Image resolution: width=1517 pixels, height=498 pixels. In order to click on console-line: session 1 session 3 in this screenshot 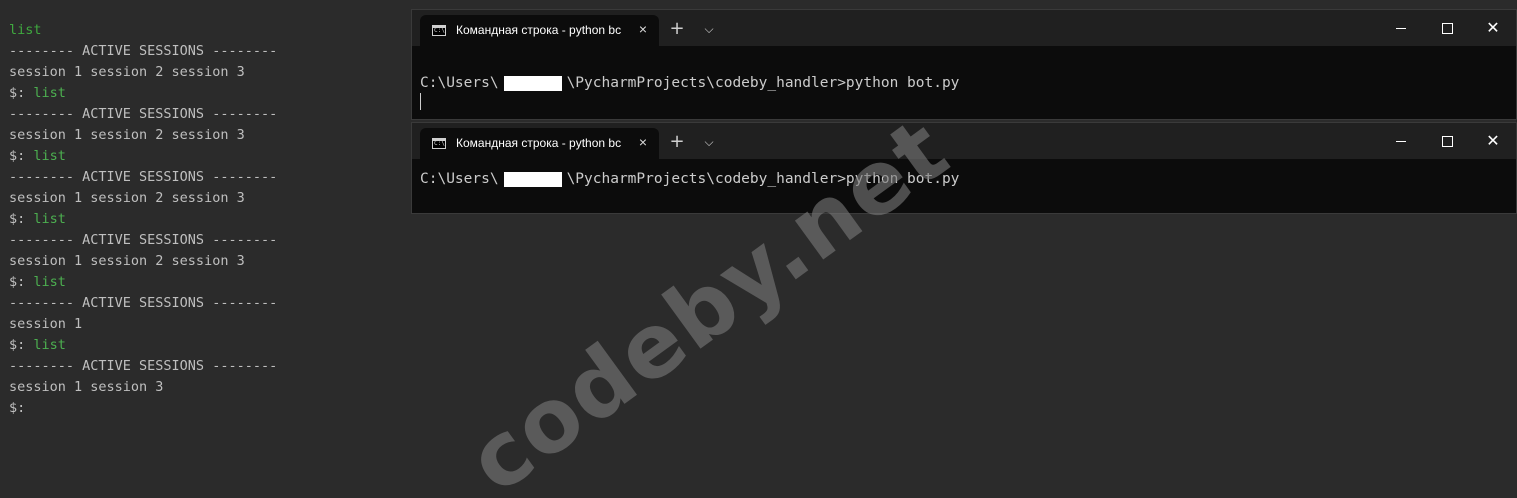, I will do `click(204, 387)`.